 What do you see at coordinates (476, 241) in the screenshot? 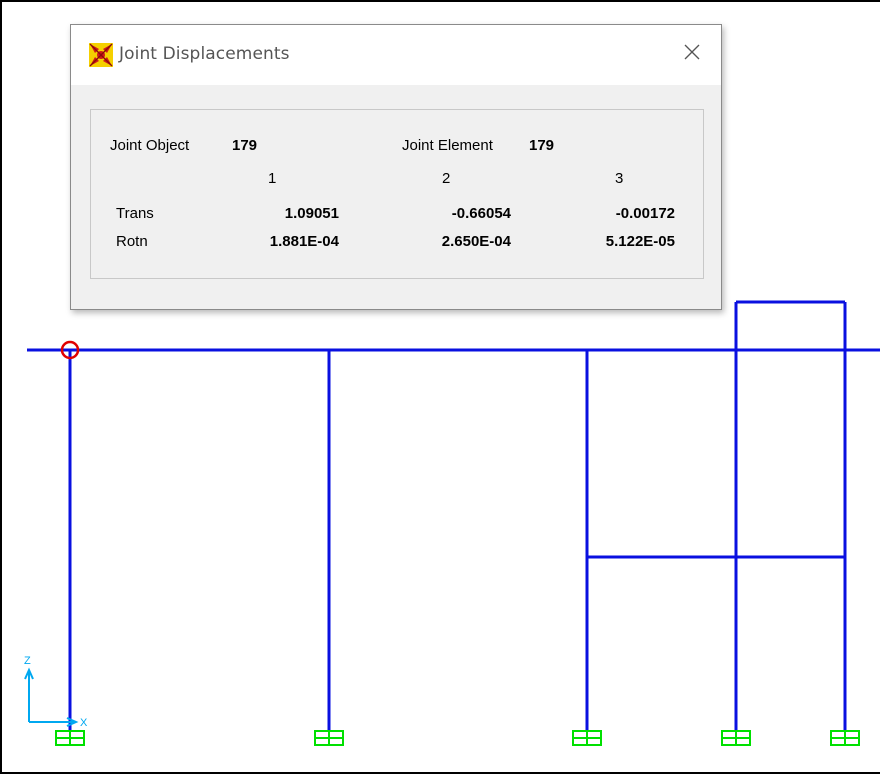
I see `rotn-value-2: 2.650E-04` at bounding box center [476, 241].